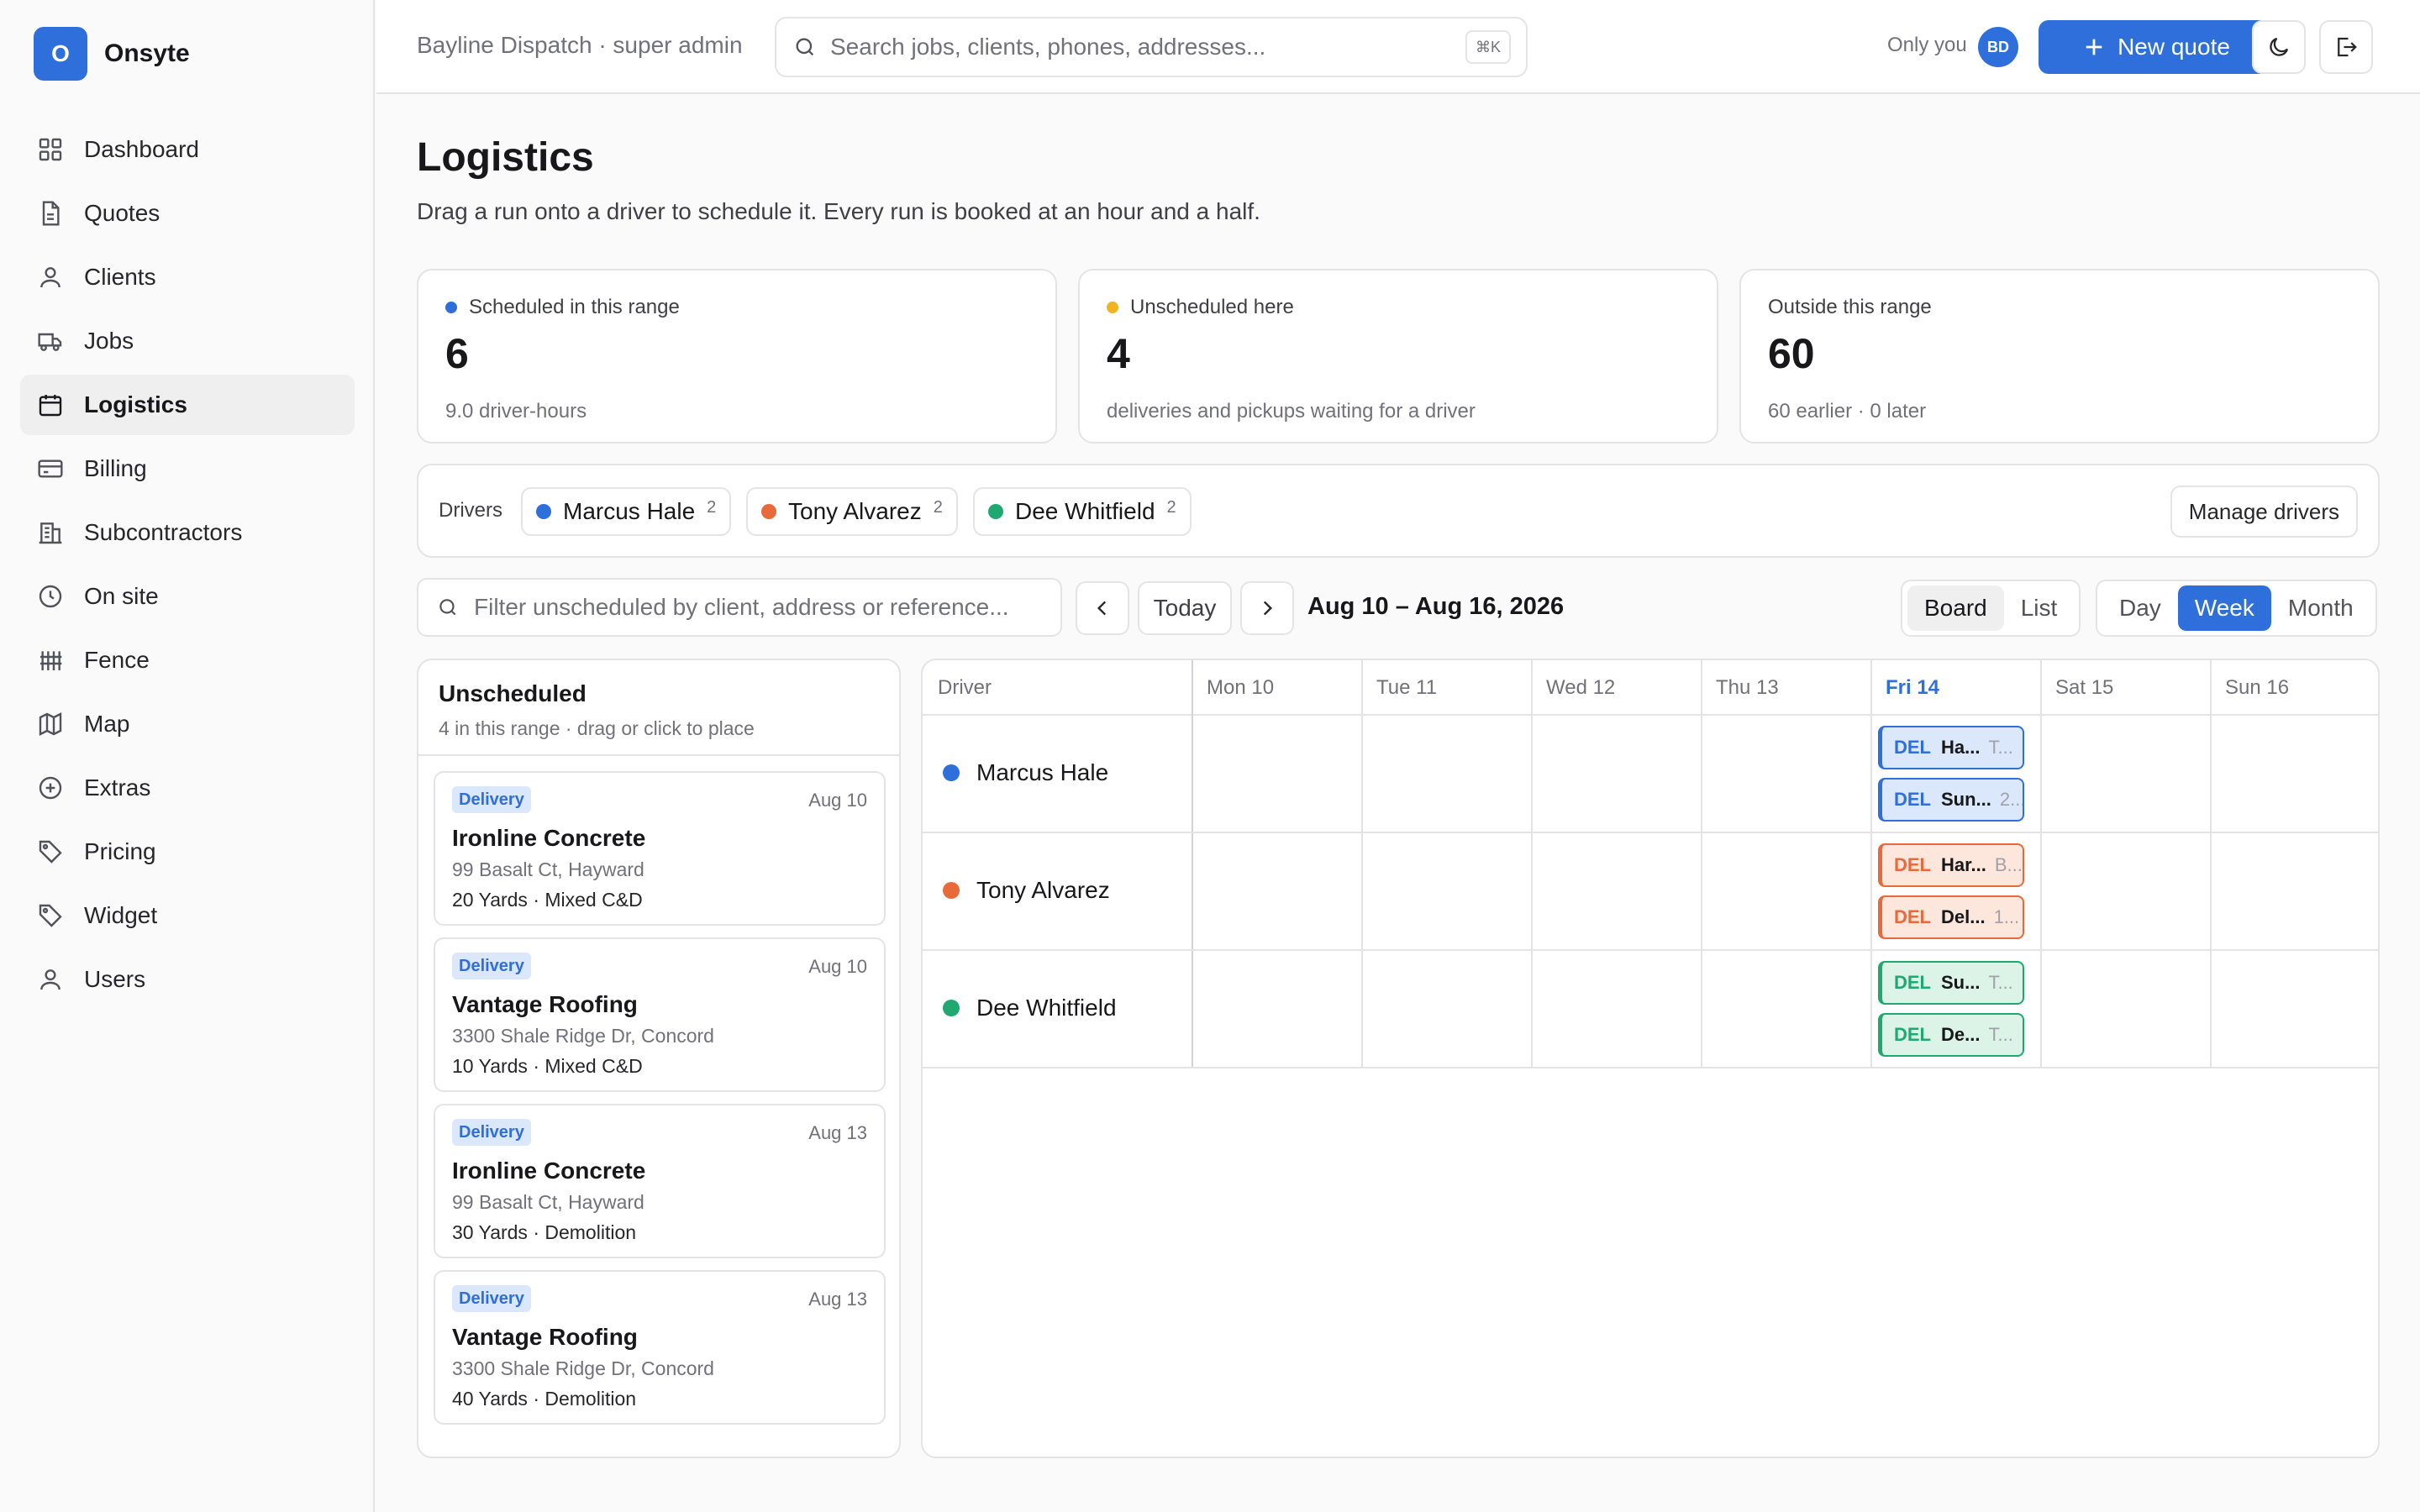  What do you see at coordinates (574, 307) in the screenshot?
I see `stat-label: Scheduled in this range` at bounding box center [574, 307].